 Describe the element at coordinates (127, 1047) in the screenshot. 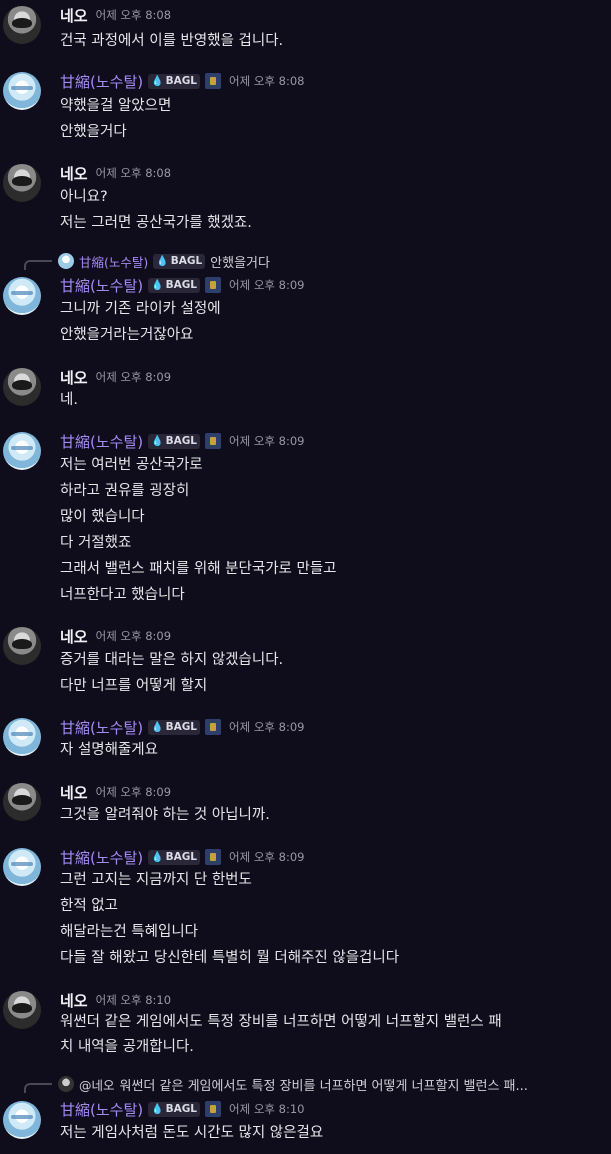

I see `message-line: 치 내역을 공개합니다.` at that location.